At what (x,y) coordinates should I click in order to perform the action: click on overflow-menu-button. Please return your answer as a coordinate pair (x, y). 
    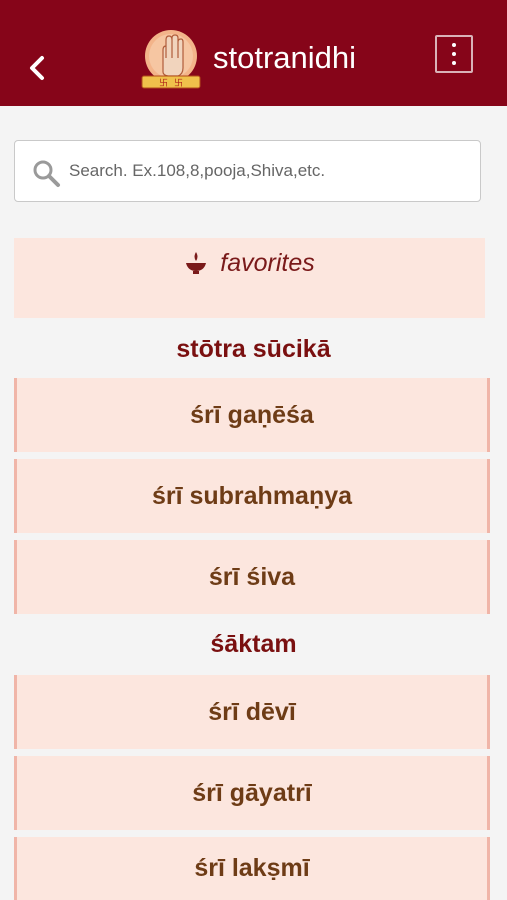
    Looking at the image, I should click on (454, 54).